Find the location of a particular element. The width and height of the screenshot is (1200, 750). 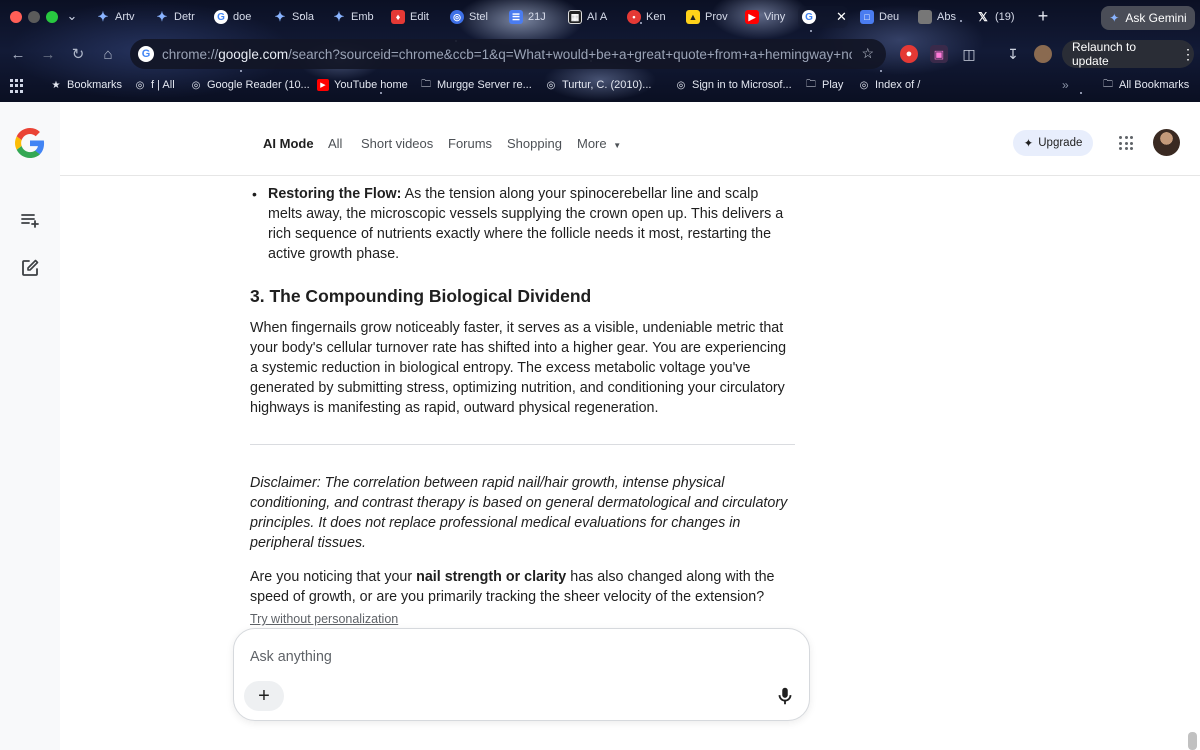

star-icon: ★ is located at coordinates (56, 85).